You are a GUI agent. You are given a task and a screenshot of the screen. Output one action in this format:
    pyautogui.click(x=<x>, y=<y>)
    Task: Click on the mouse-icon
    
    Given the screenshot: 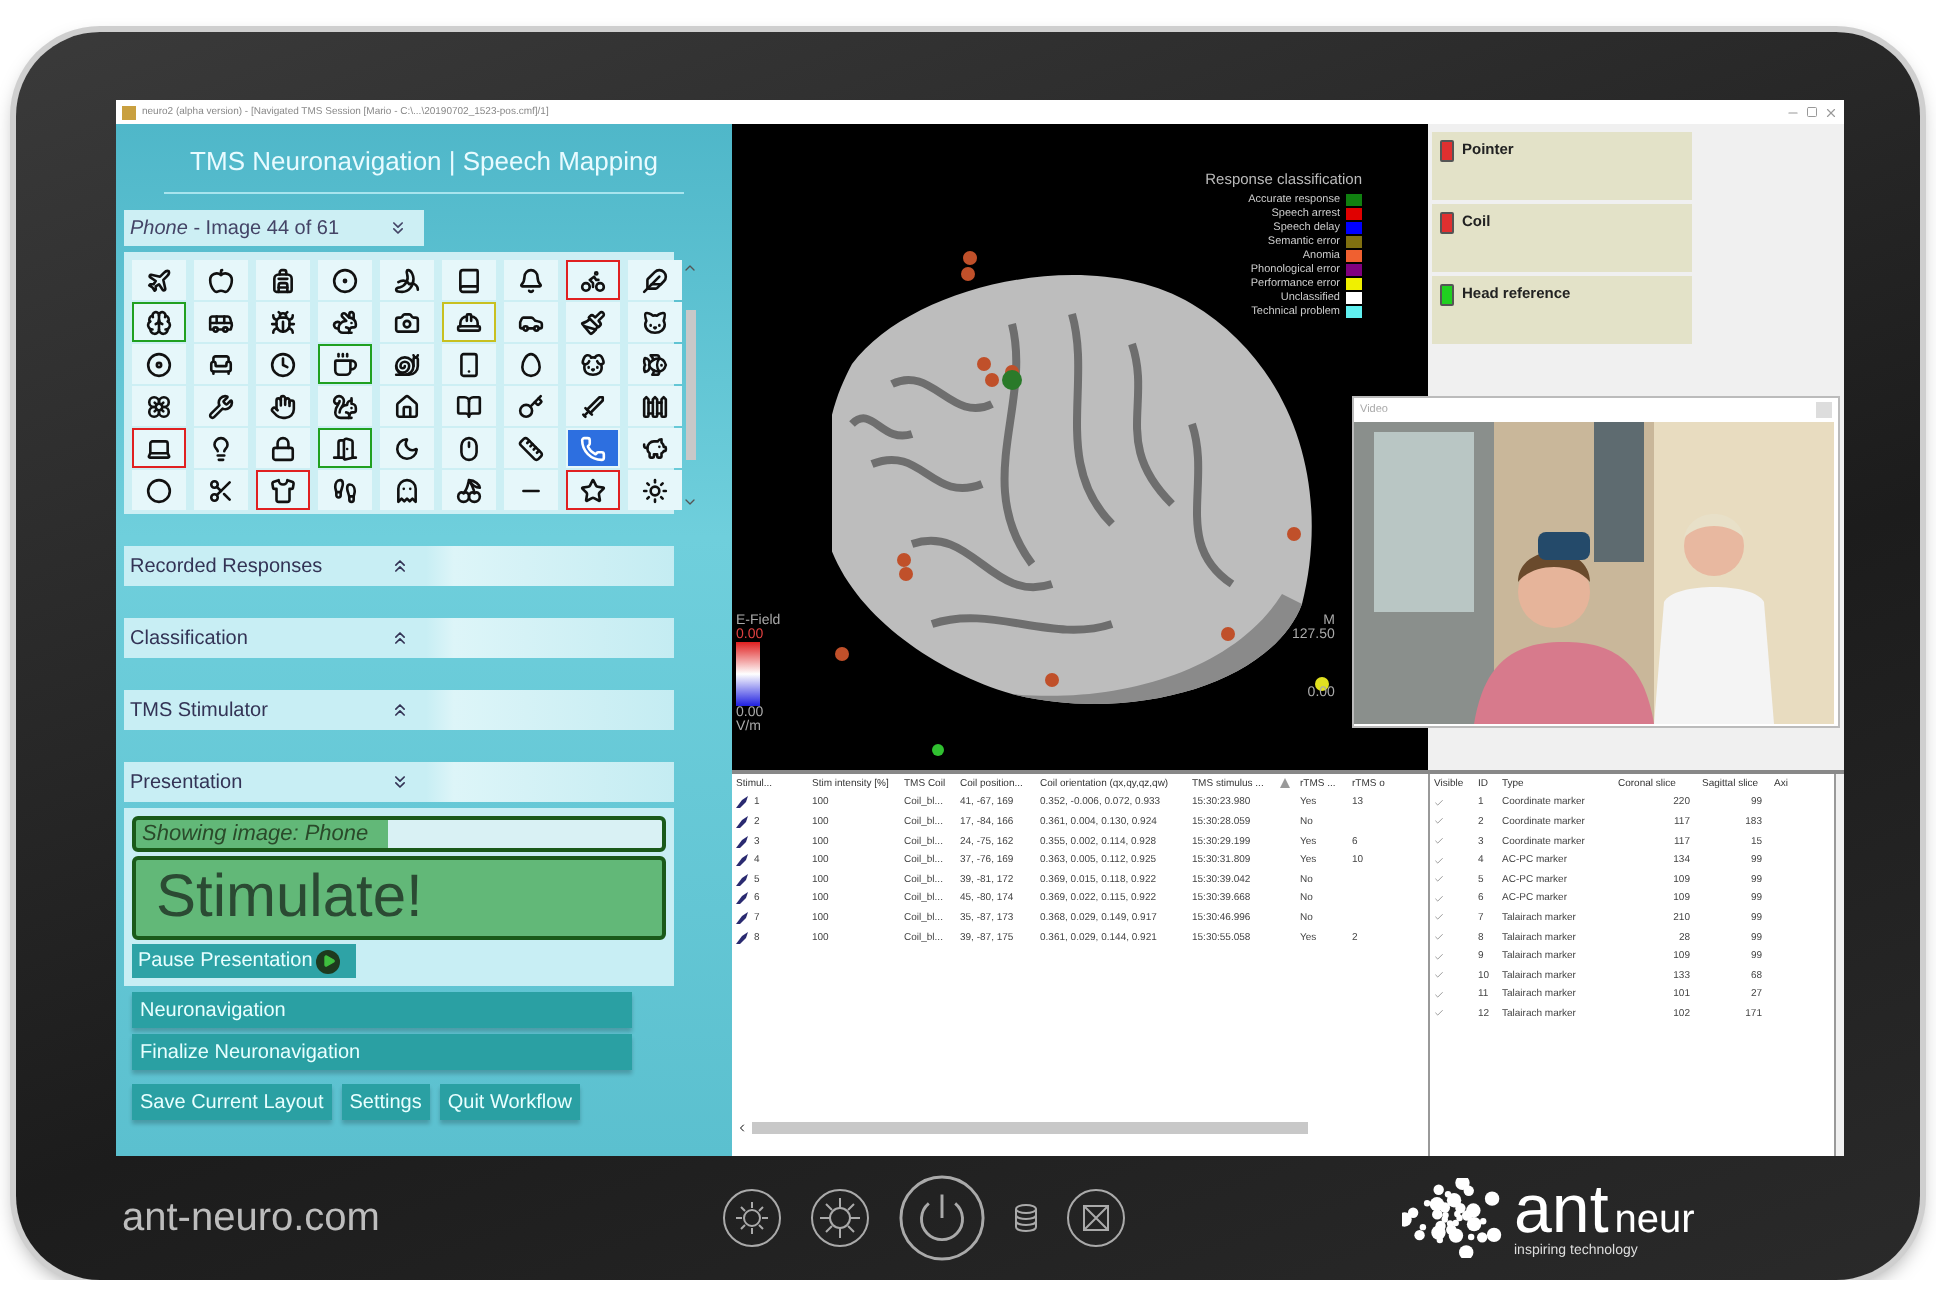 What is the action you would take?
    pyautogui.click(x=469, y=448)
    